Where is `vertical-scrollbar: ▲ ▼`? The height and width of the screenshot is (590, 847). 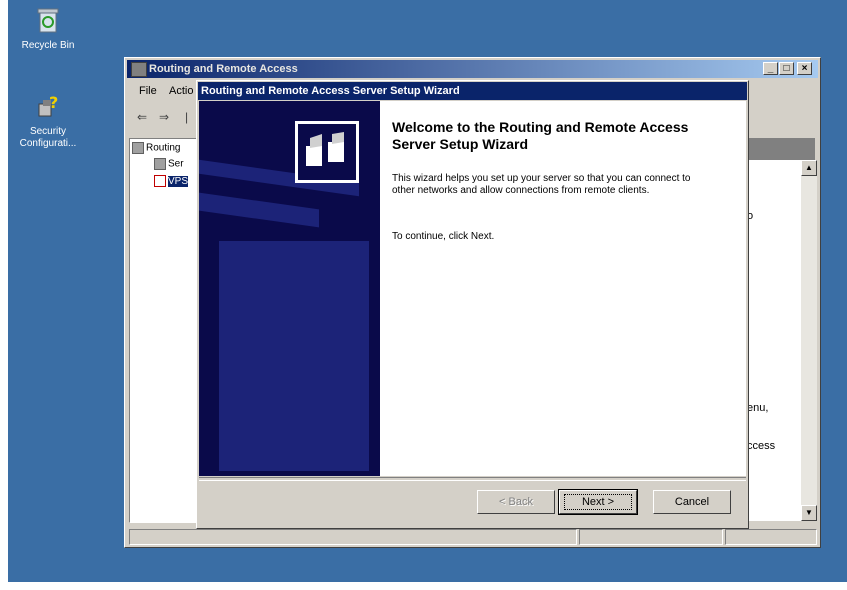
vertical-scrollbar: ▲ ▼ is located at coordinates (809, 340).